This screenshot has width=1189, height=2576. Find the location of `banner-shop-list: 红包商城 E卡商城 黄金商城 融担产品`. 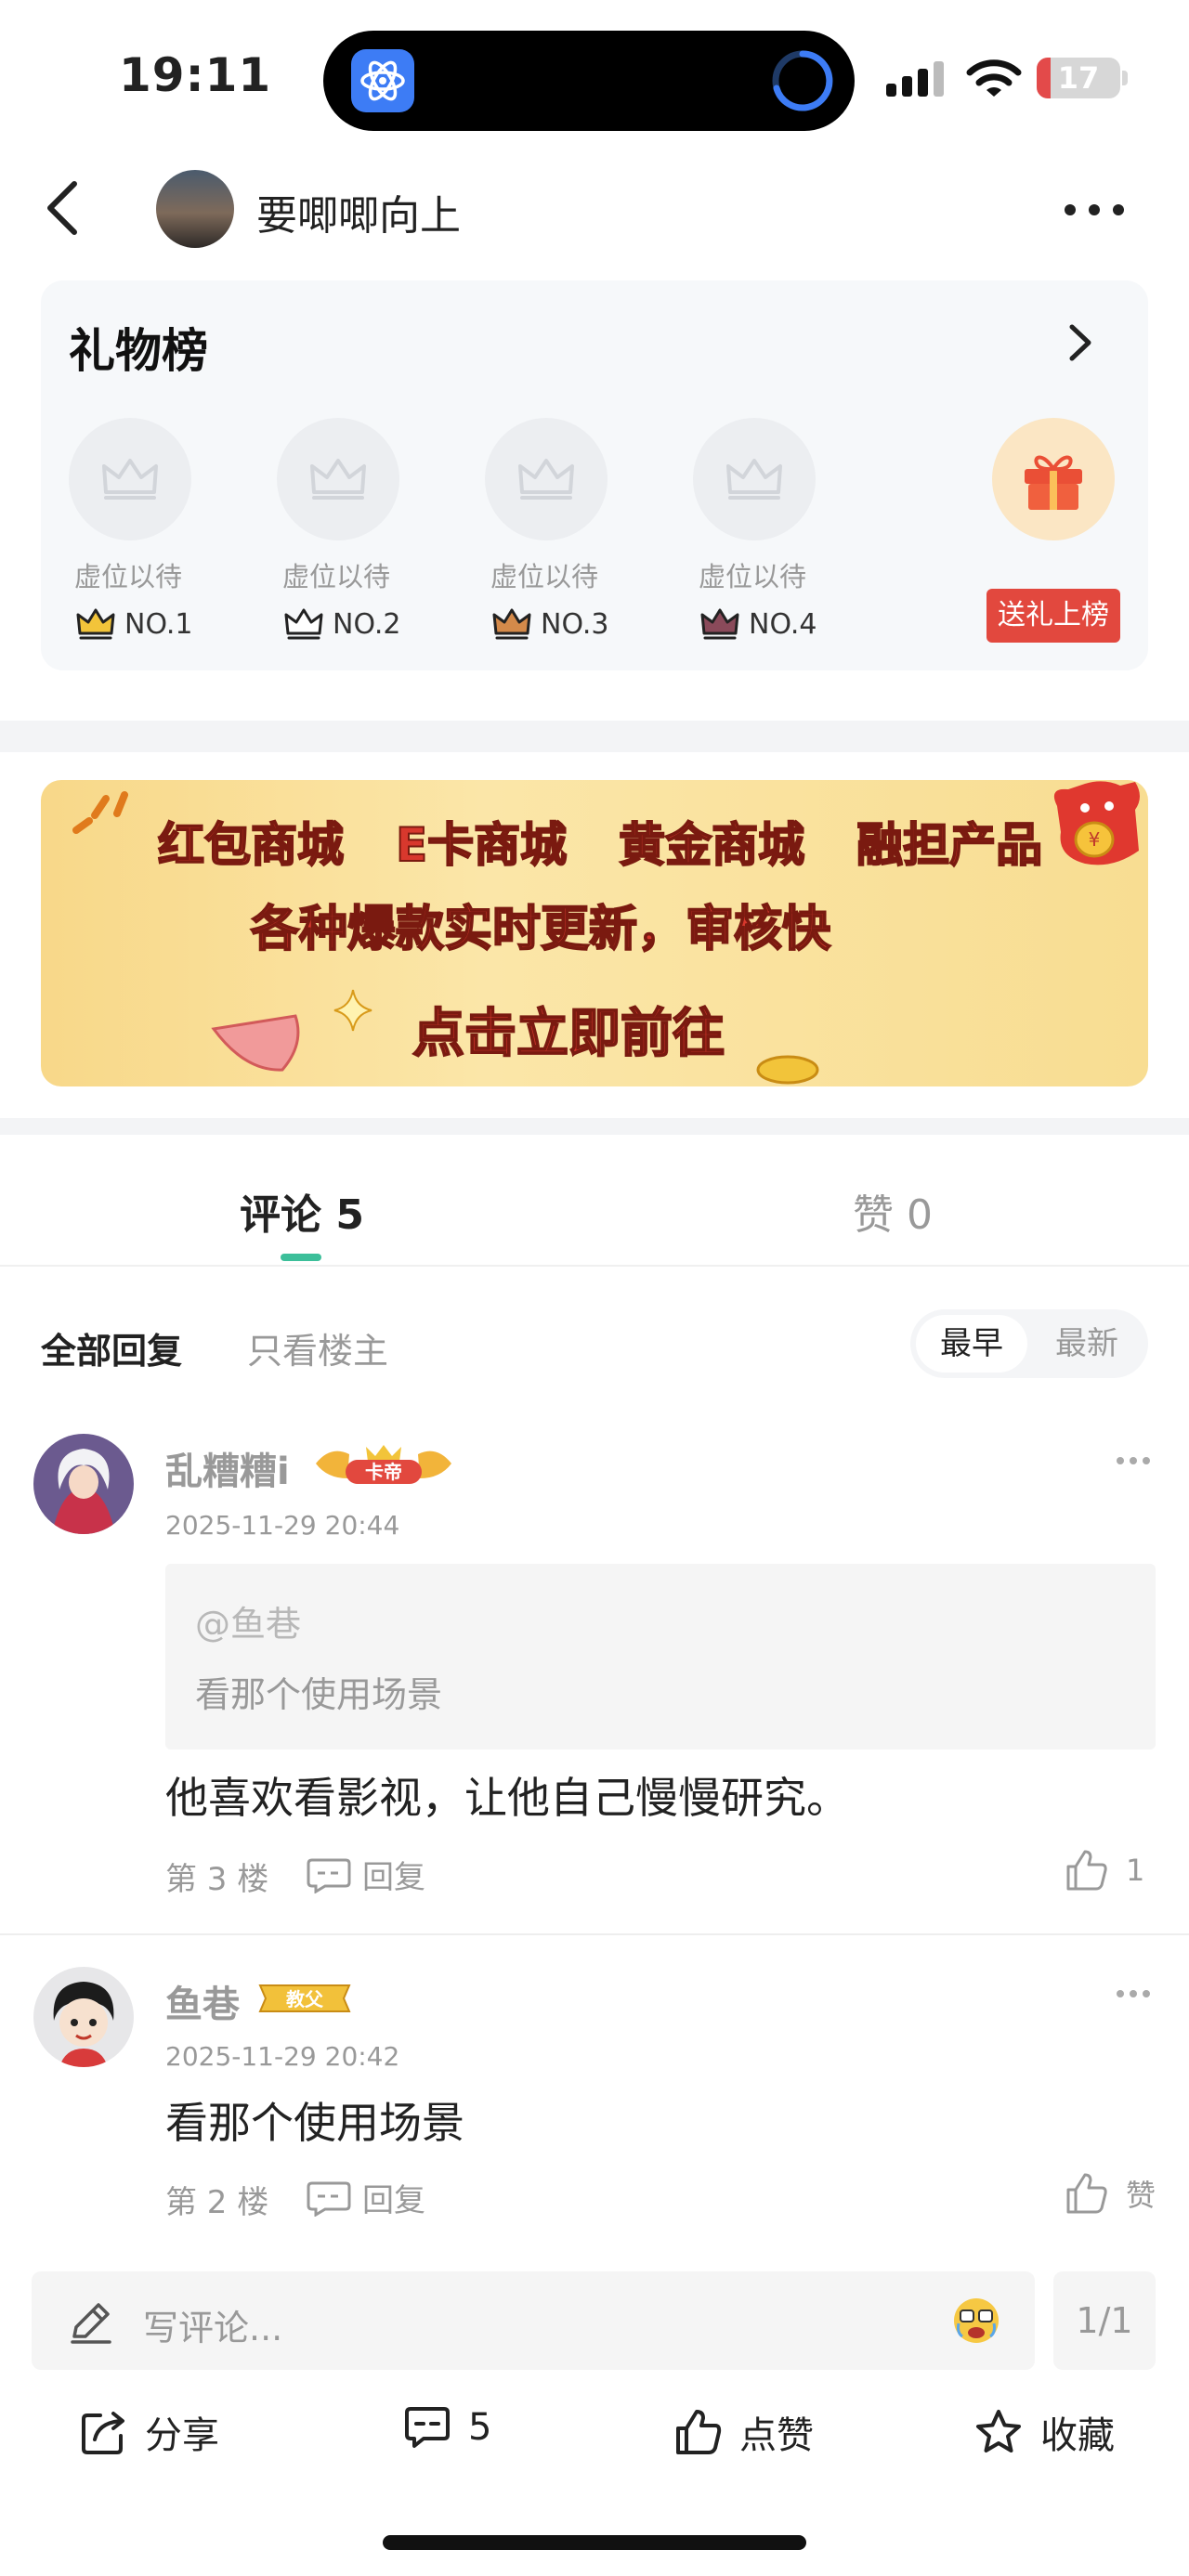

banner-shop-list: 红包商城 E卡商城 黄金商城 融担产品 is located at coordinates (600, 842).